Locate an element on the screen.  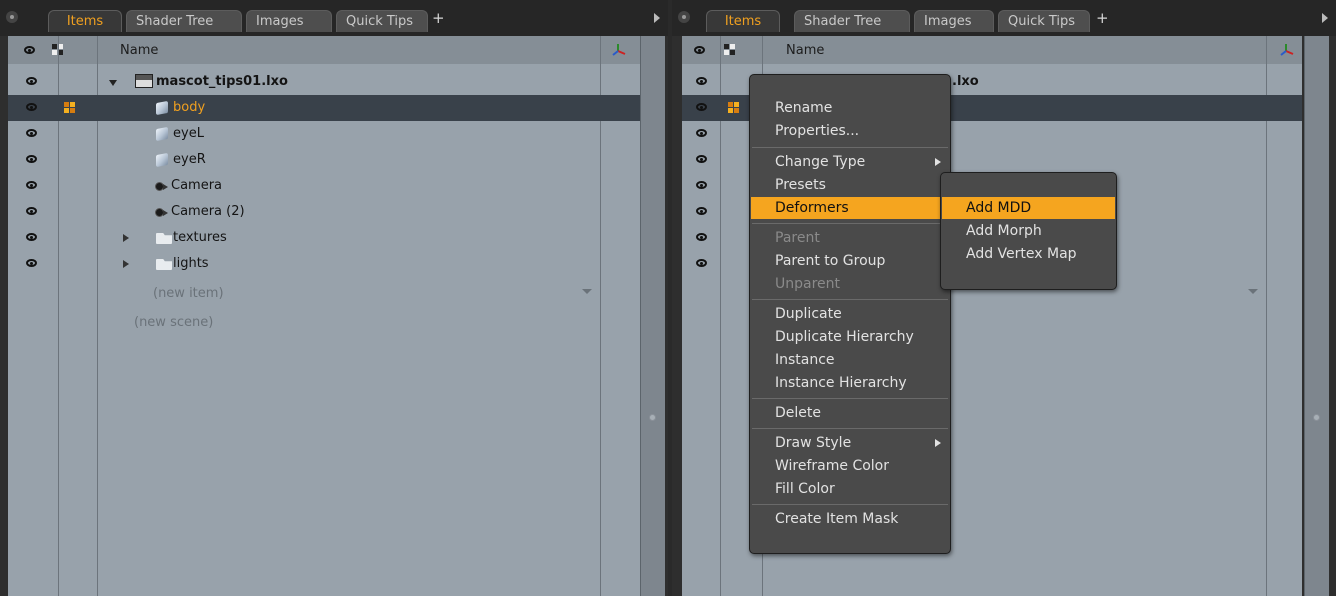
menu-item-deformers: Deformers is located at coordinates (850, 208).